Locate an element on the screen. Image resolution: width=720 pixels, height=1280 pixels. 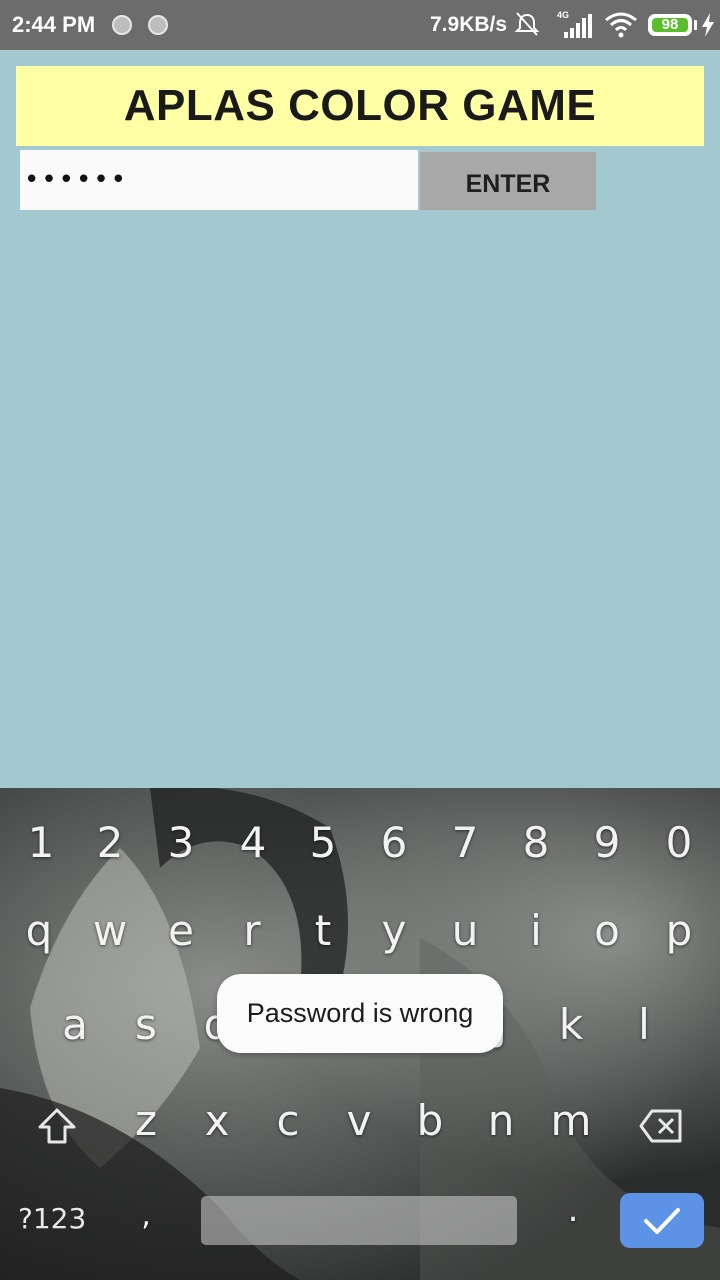
comma-key: , is located at coordinates (146, 1215).